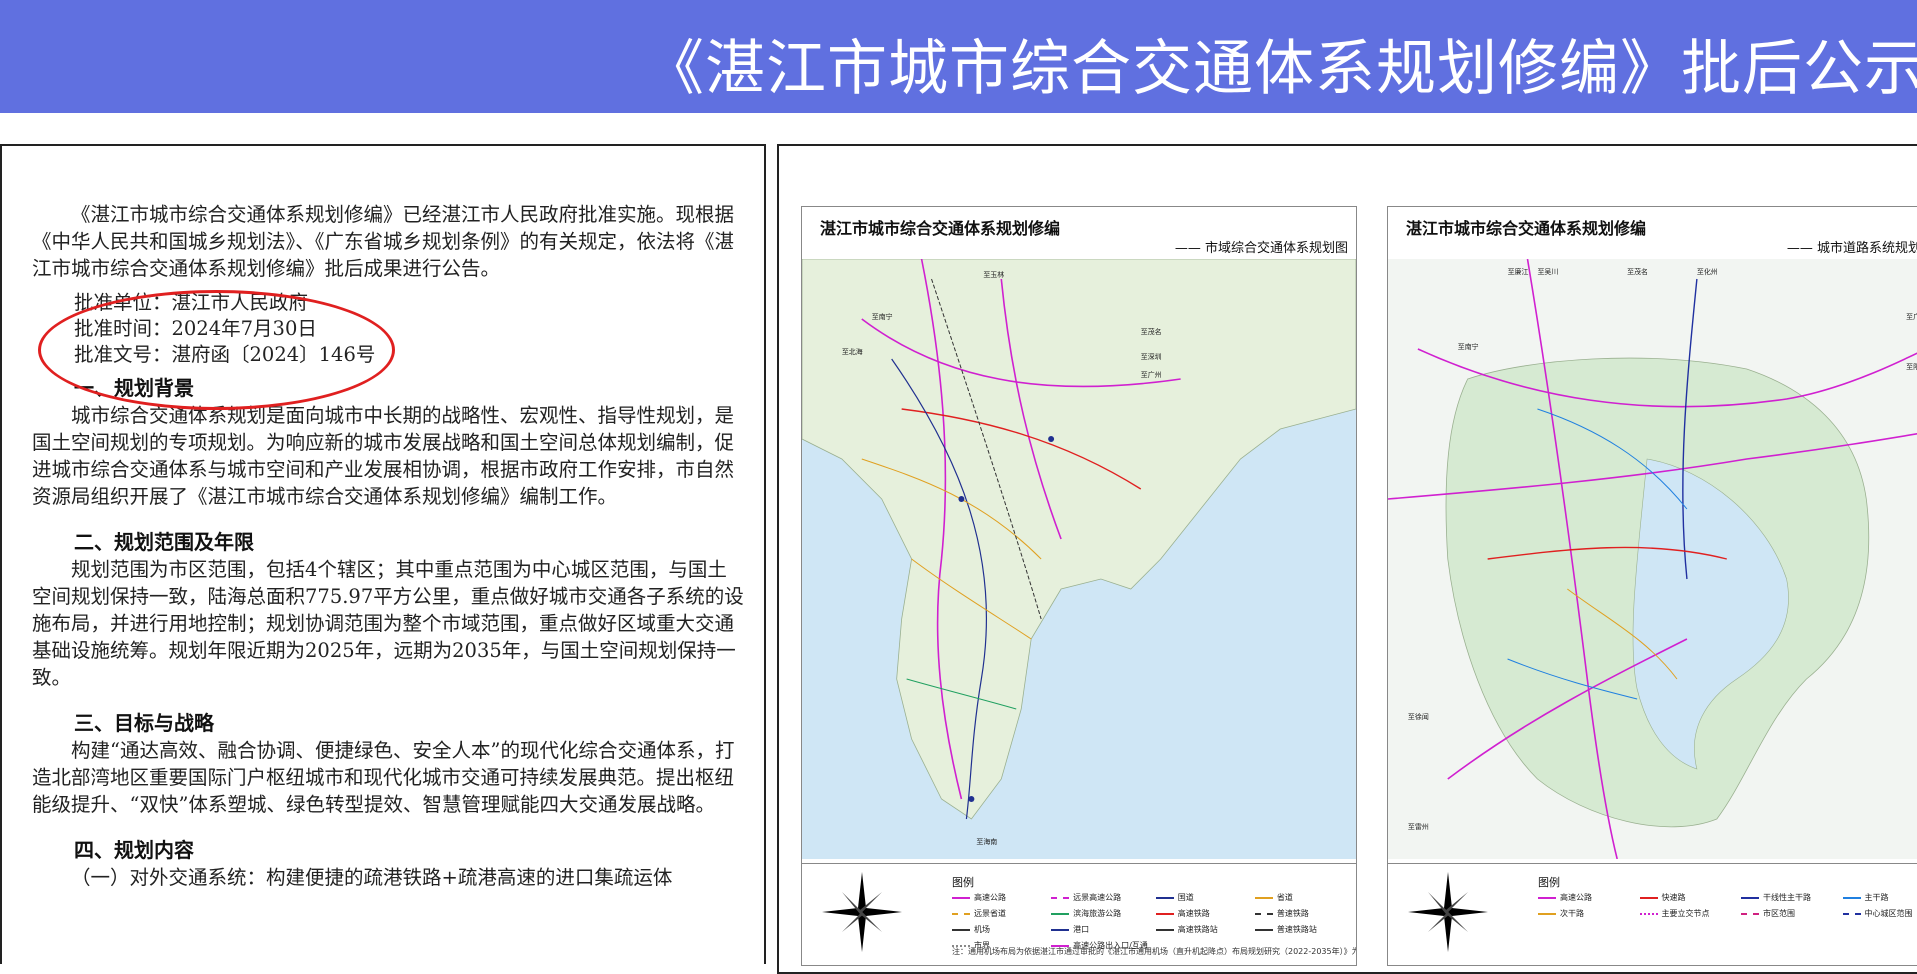 This screenshot has height=974, width=1917. Describe the element at coordinates (1585, 913) in the screenshot. I see `legend-item: 次干路` at that location.